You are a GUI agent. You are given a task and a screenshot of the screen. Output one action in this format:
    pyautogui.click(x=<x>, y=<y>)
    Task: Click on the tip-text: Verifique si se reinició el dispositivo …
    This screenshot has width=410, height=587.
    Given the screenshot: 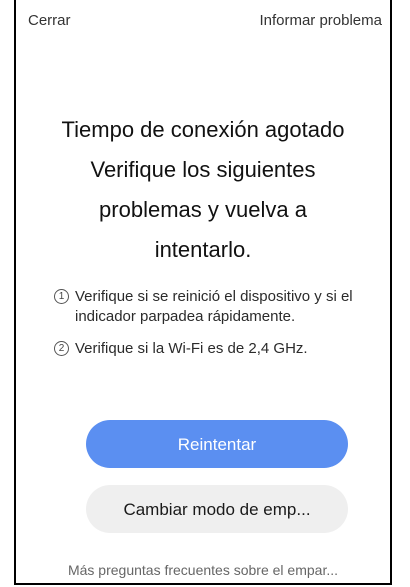 What is the action you would take?
    pyautogui.click(x=214, y=306)
    